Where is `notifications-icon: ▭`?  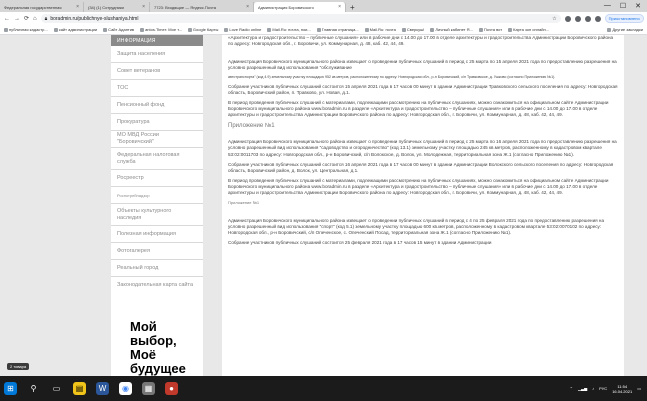 notifications-icon: ▭ is located at coordinates (639, 388).